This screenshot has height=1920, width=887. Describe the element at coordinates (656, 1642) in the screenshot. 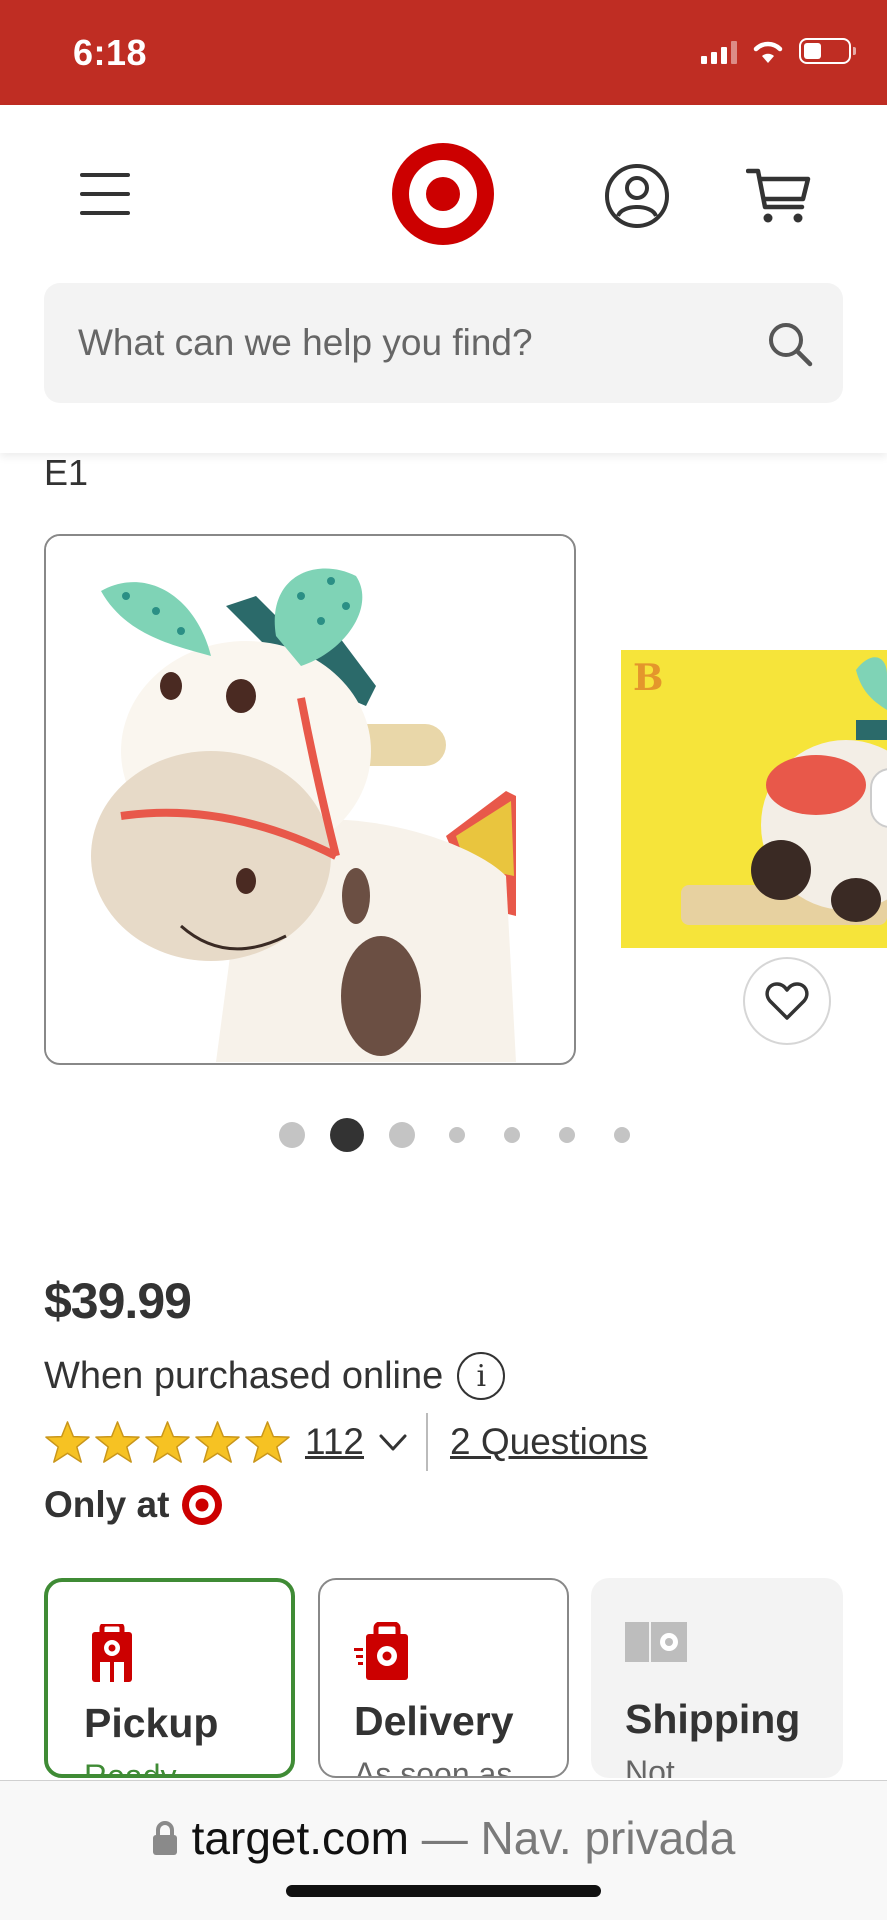

I see `shipping-truck-icon` at that location.